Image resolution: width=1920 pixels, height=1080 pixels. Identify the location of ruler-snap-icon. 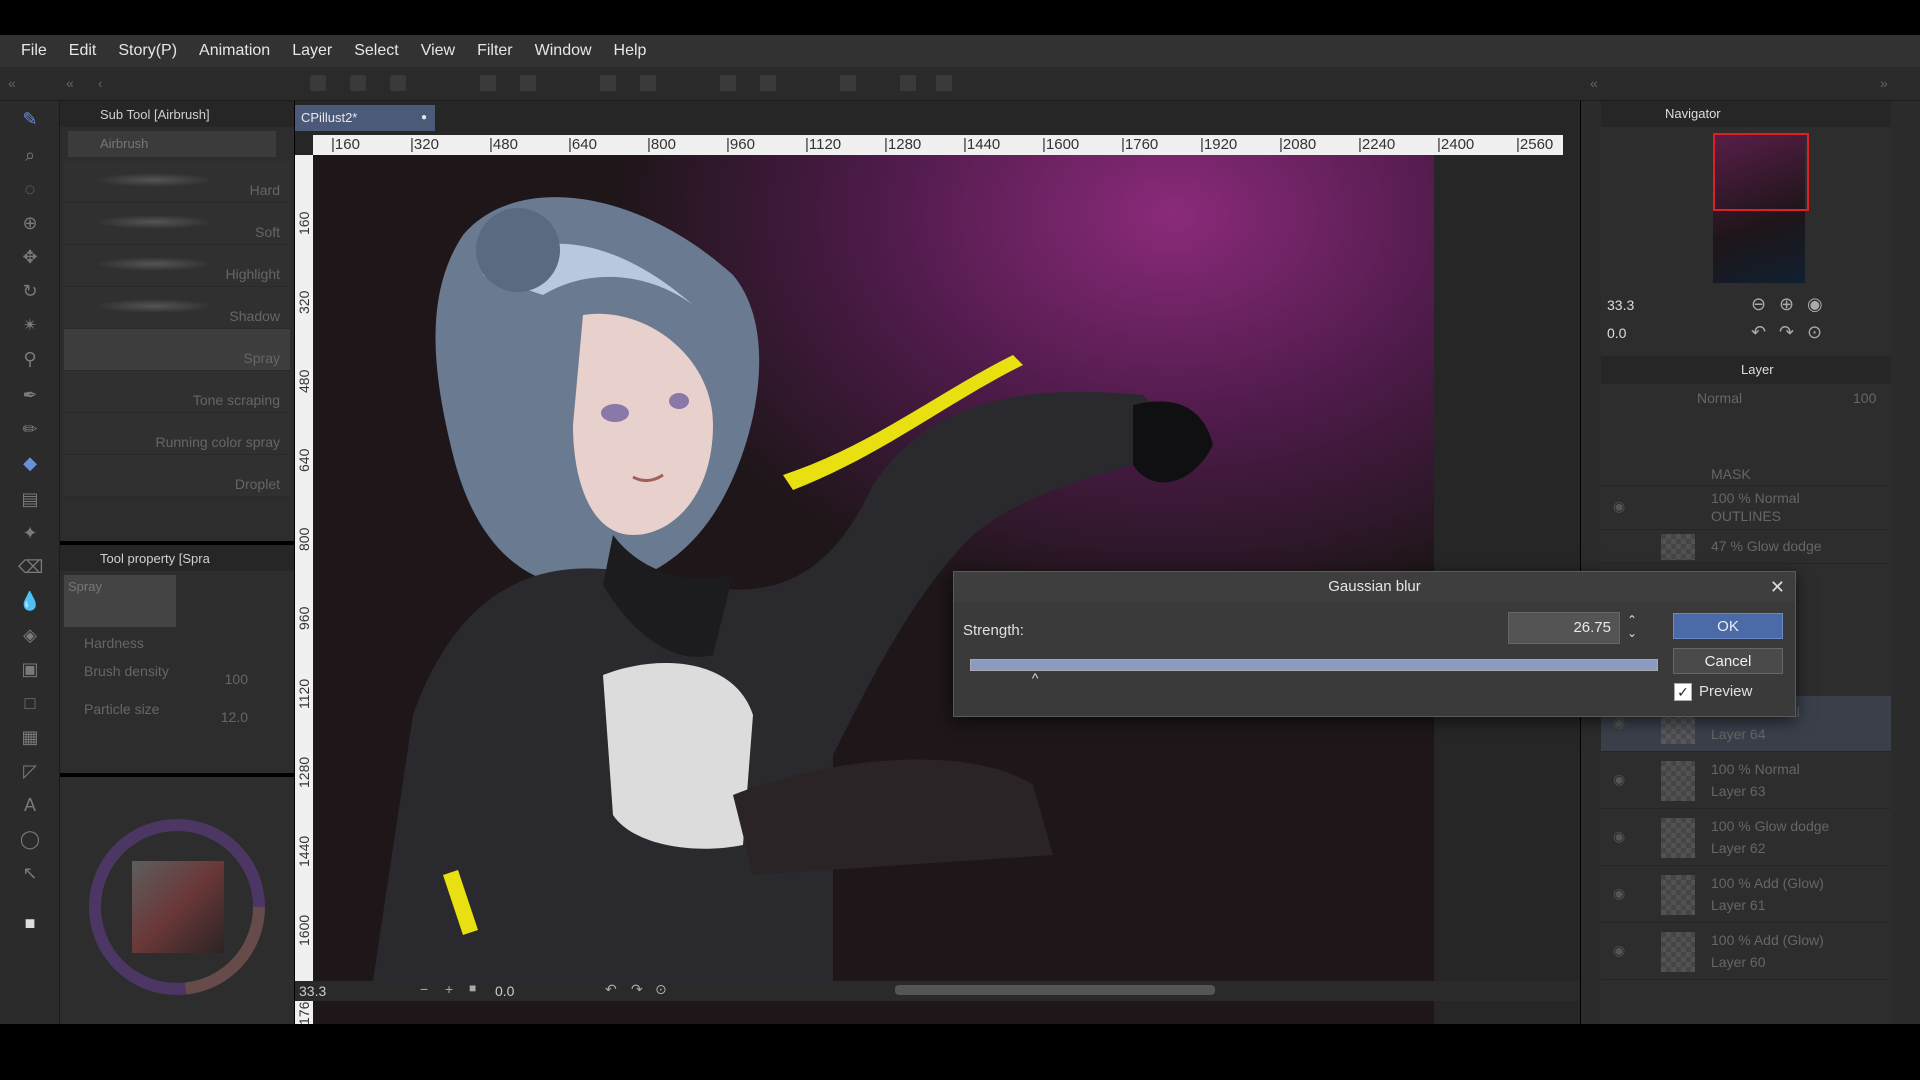
(908, 83).